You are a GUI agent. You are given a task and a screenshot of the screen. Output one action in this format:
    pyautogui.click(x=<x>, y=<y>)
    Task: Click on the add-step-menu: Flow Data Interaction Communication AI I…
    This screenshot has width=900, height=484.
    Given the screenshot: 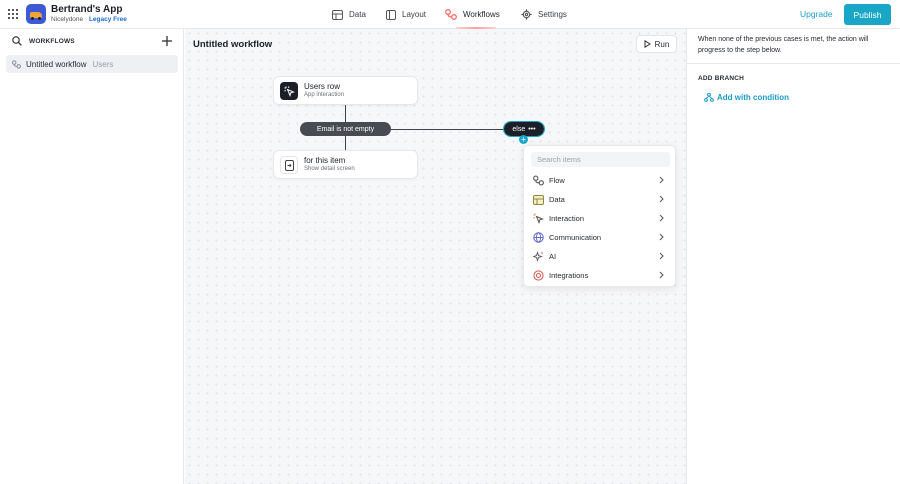 What is the action you would take?
    pyautogui.click(x=599, y=216)
    